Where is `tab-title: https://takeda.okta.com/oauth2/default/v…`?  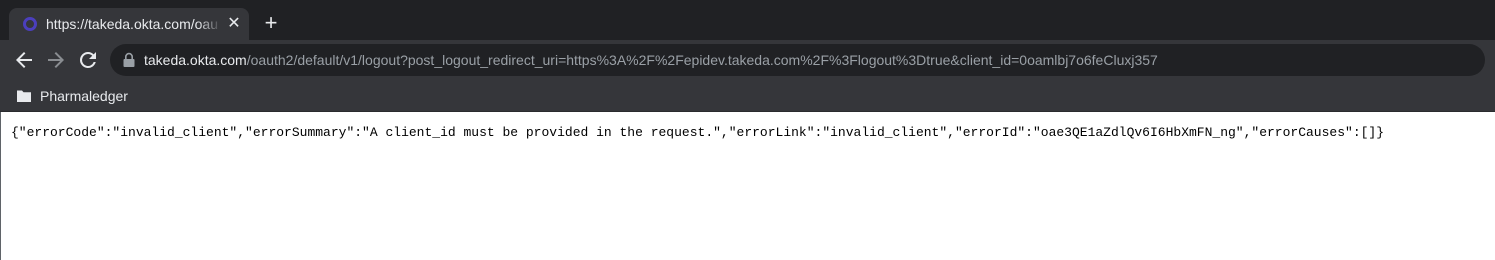 tab-title: https://takeda.okta.com/oauth2/default/v… is located at coordinates (132, 24).